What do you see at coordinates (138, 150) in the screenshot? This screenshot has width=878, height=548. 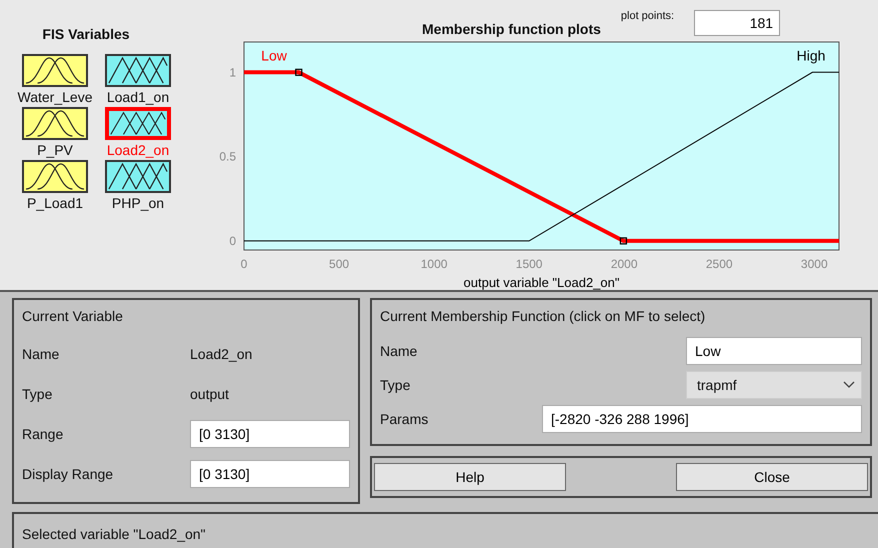 I see `variable-label: Load2_on` at bounding box center [138, 150].